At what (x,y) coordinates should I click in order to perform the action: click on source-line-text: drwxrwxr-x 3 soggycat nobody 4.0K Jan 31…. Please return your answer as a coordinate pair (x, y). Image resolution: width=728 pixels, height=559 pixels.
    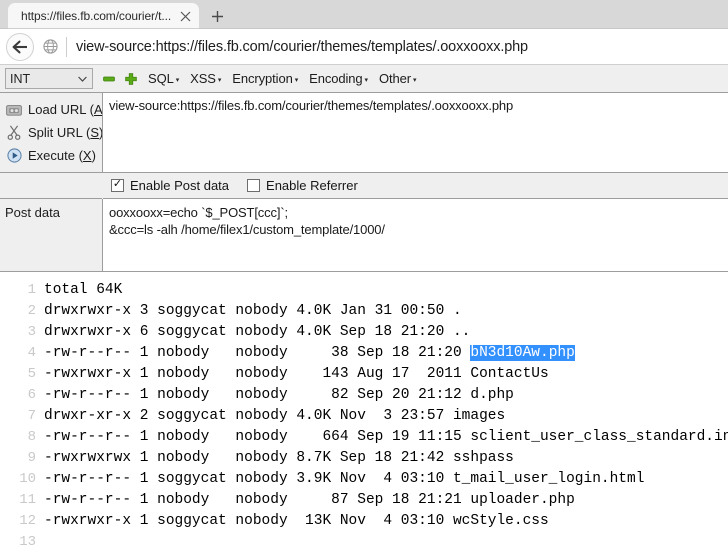
    Looking at the image, I should click on (253, 311).